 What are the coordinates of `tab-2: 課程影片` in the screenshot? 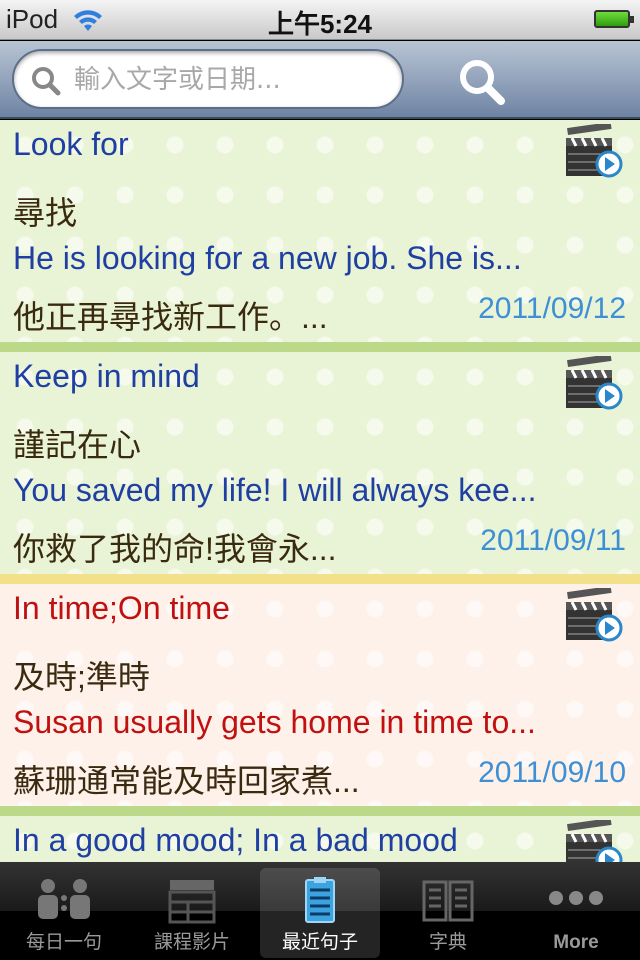 It's located at (192, 913).